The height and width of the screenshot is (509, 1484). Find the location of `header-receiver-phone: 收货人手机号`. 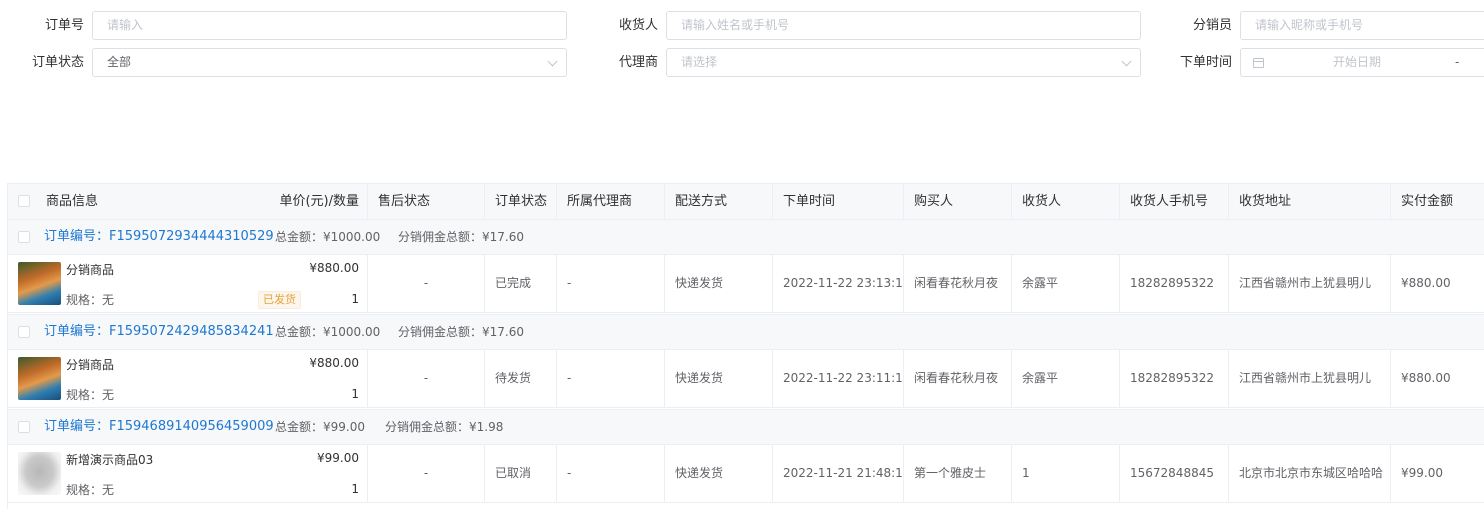

header-receiver-phone: 收货人手机号 is located at coordinates (1174, 202).